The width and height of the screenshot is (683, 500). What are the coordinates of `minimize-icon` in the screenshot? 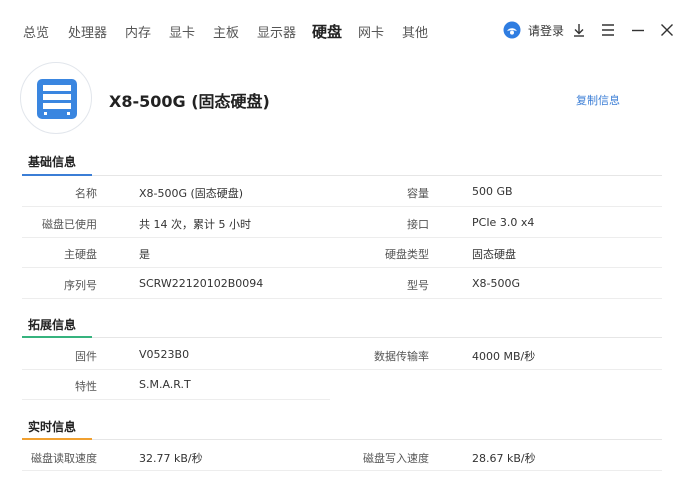 It's located at (638, 30).